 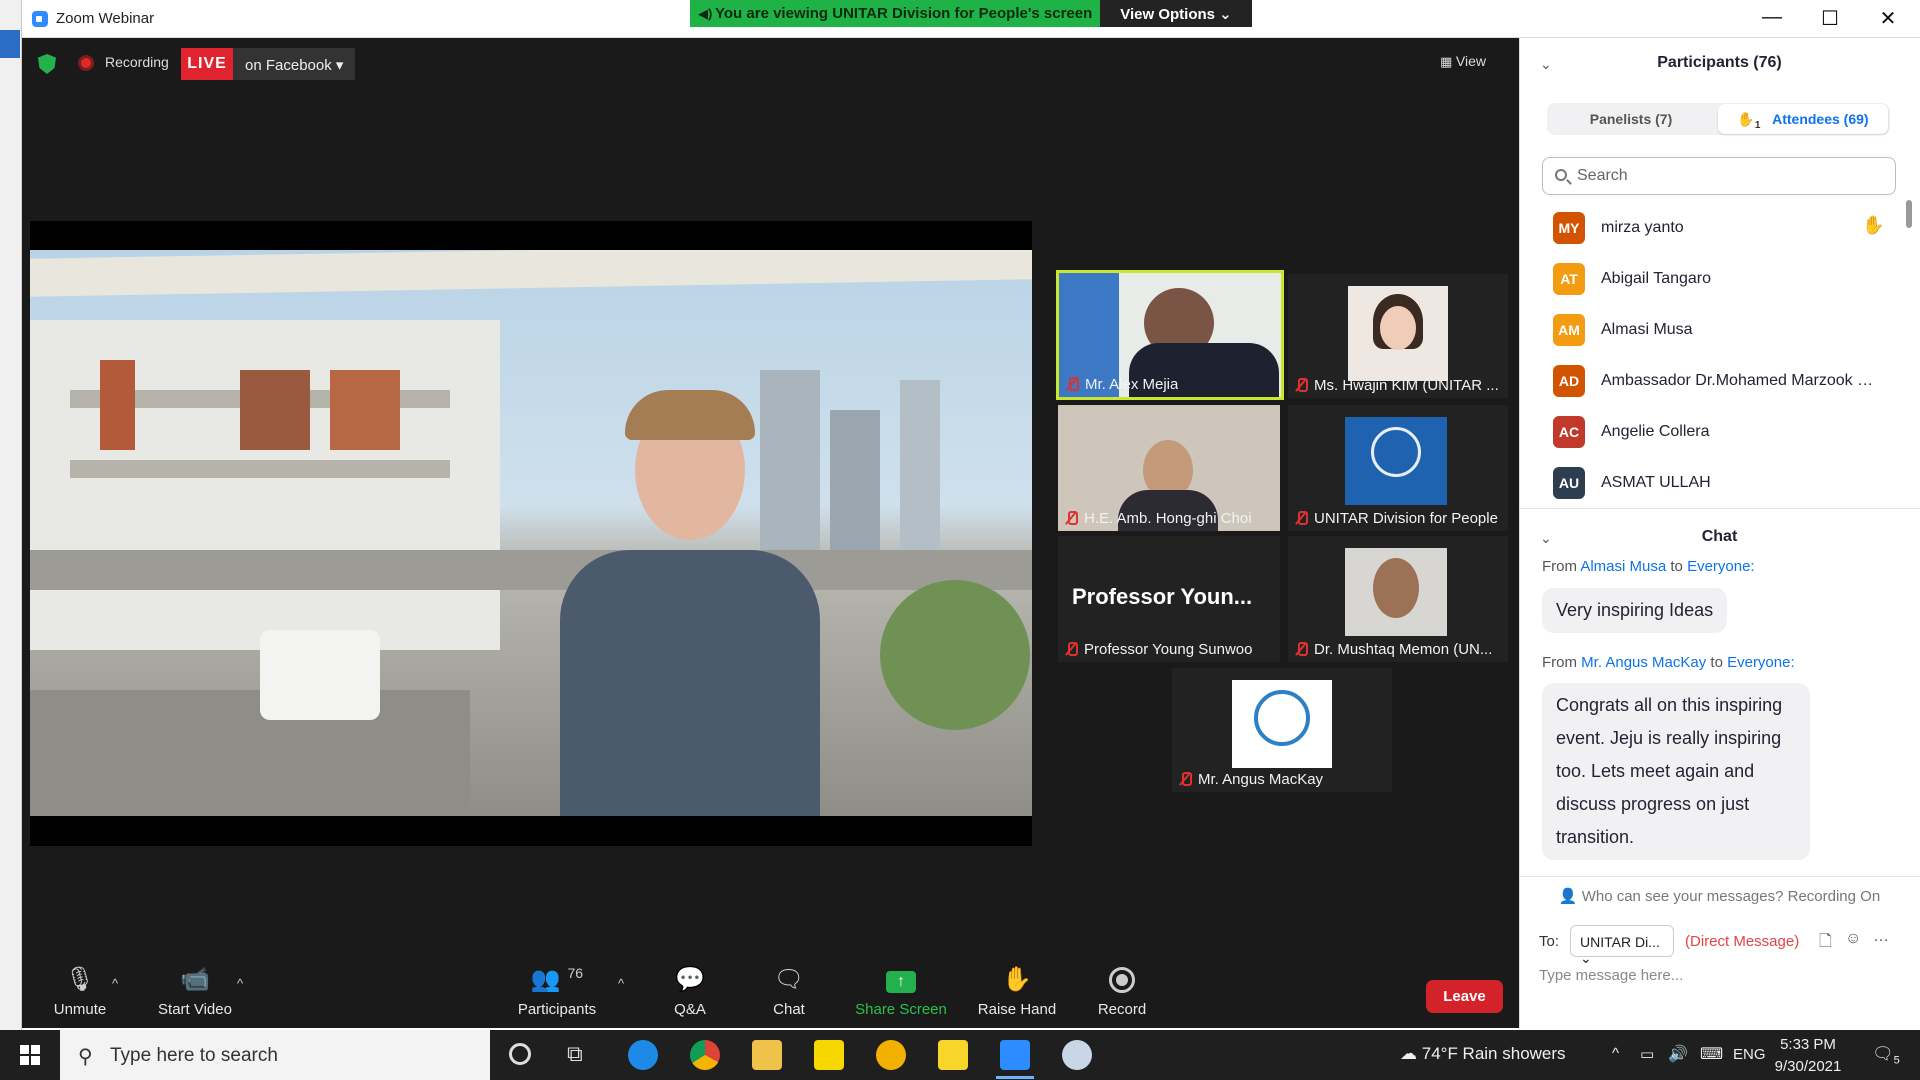 What do you see at coordinates (1569, 483) in the screenshot?
I see `avatar: AU` at bounding box center [1569, 483].